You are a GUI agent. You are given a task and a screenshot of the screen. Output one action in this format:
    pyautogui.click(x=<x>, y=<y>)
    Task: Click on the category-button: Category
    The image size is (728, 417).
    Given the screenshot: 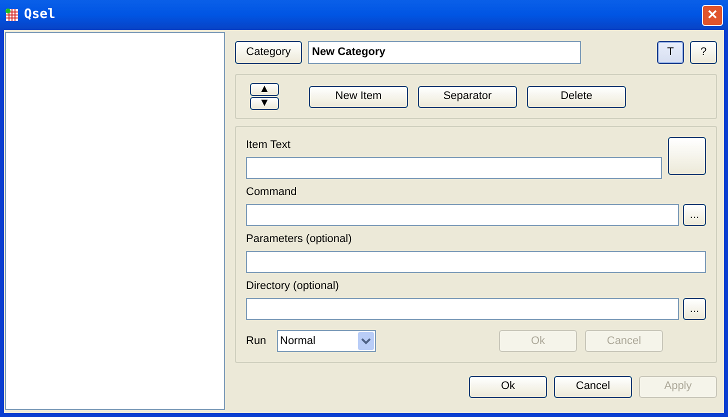 What is the action you would take?
    pyautogui.click(x=268, y=52)
    